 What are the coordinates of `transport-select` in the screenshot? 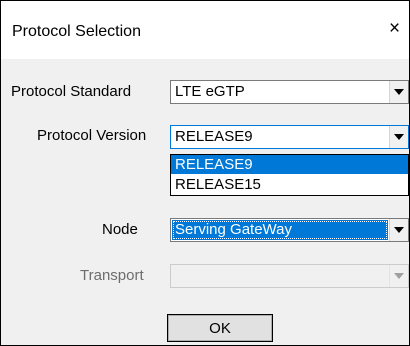 It's located at (289, 276).